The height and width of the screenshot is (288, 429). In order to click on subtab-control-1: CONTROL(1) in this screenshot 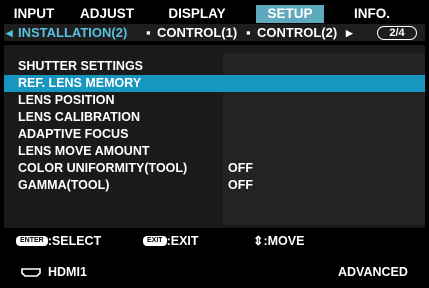, I will do `click(197, 32)`.